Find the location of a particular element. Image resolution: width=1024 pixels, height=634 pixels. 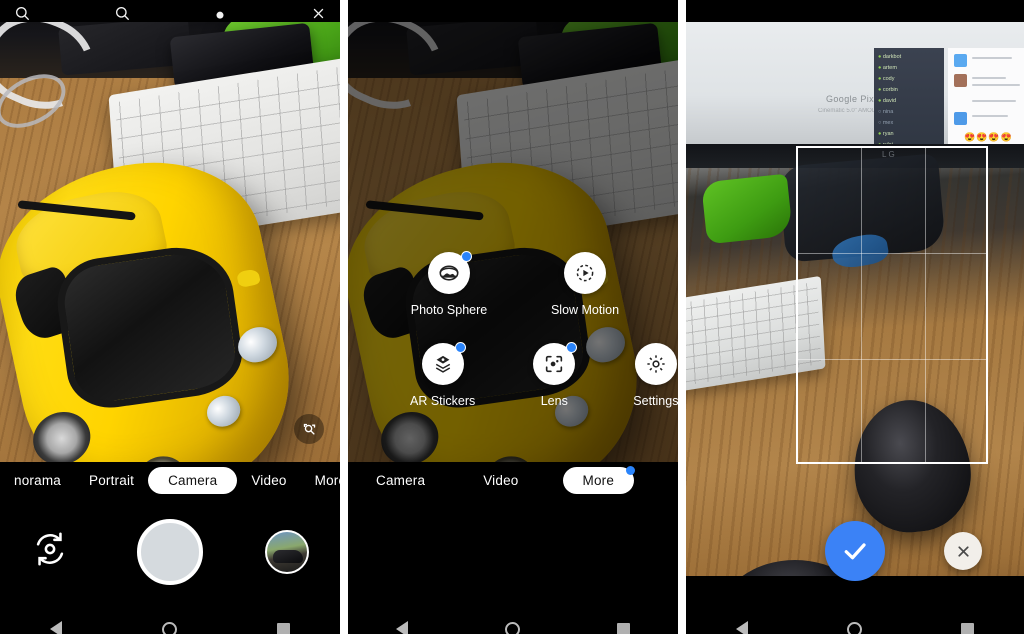

lens-topbar is located at coordinates (855, 11).